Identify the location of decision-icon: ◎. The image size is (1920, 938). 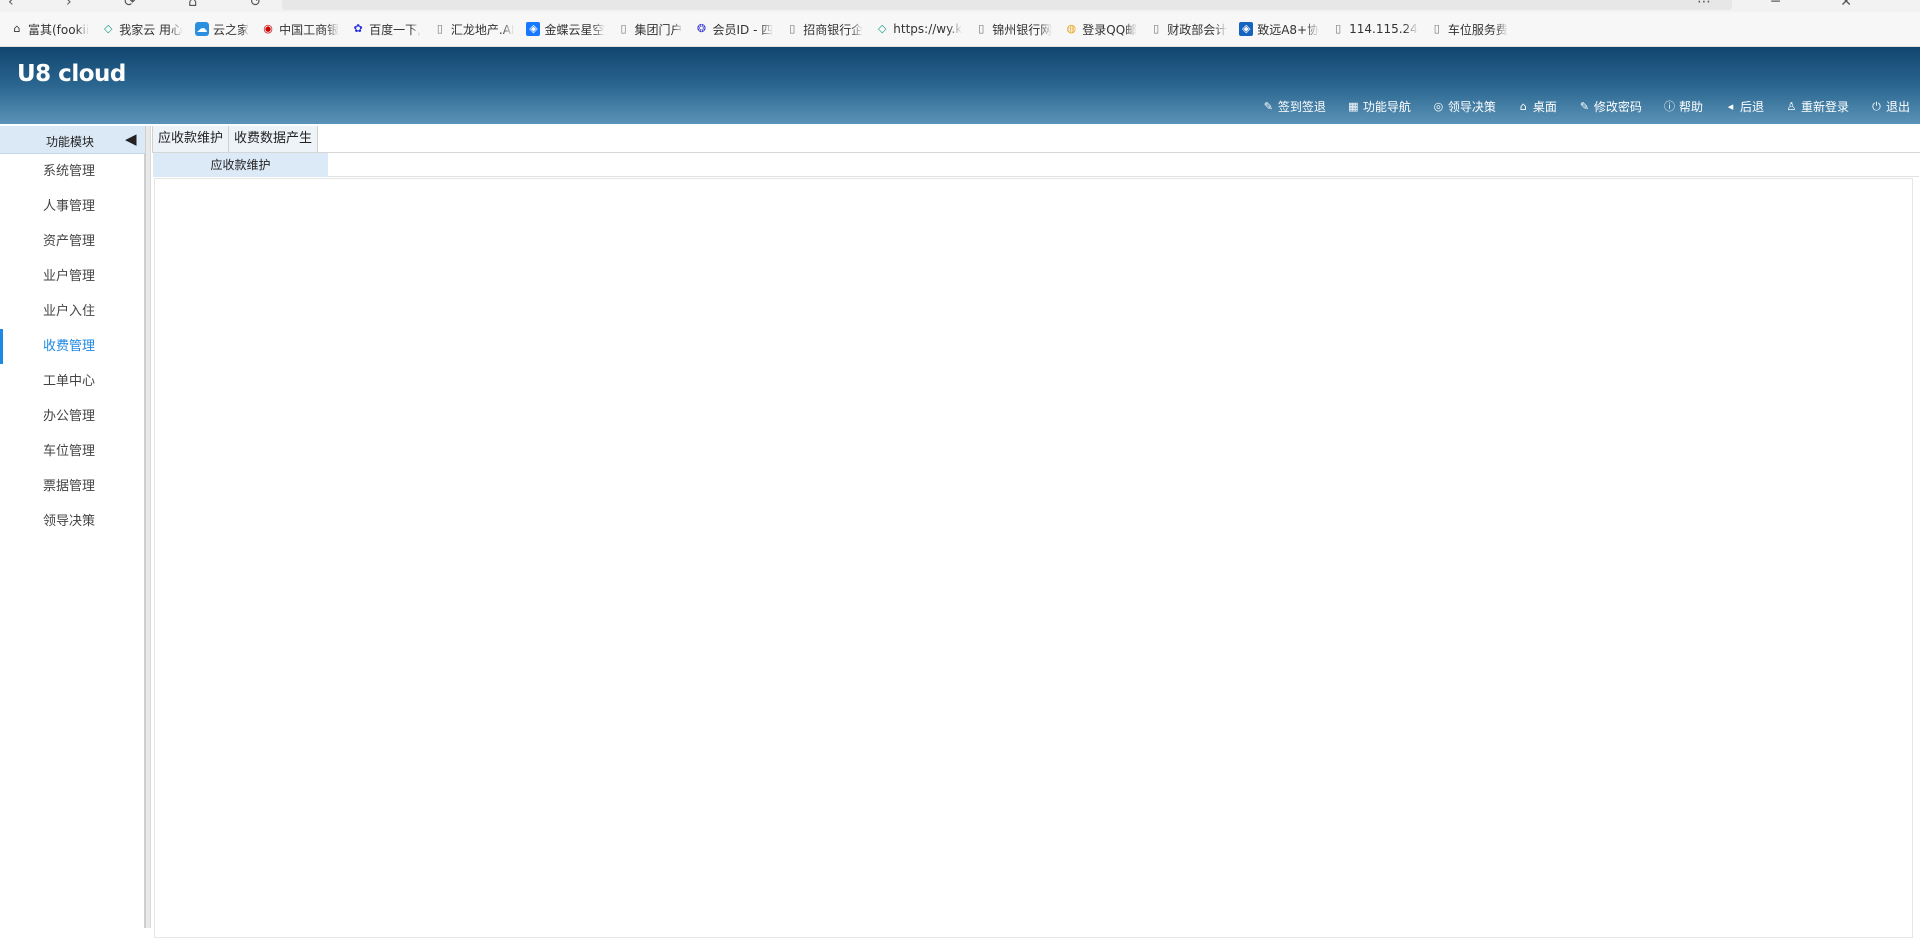
(1438, 106).